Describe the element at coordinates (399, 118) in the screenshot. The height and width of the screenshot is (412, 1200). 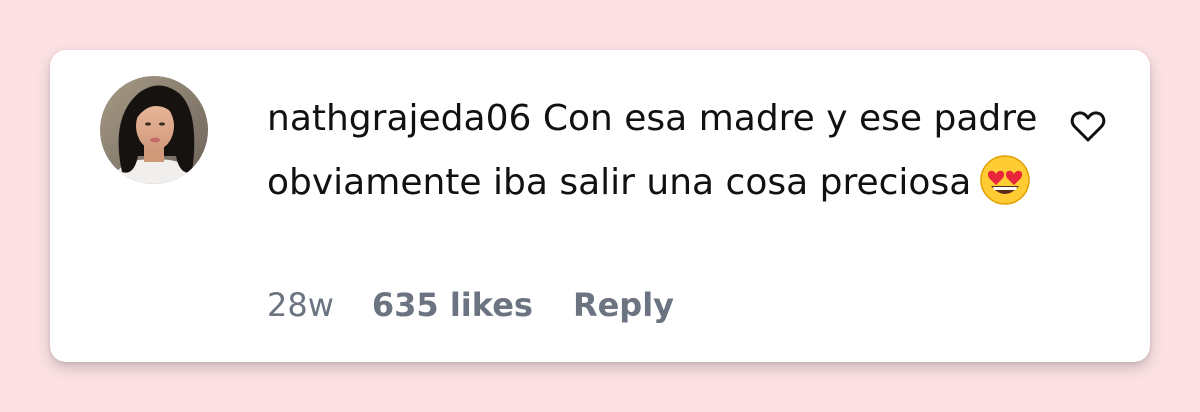
I see `comment-username: nathgrajeda06` at that location.